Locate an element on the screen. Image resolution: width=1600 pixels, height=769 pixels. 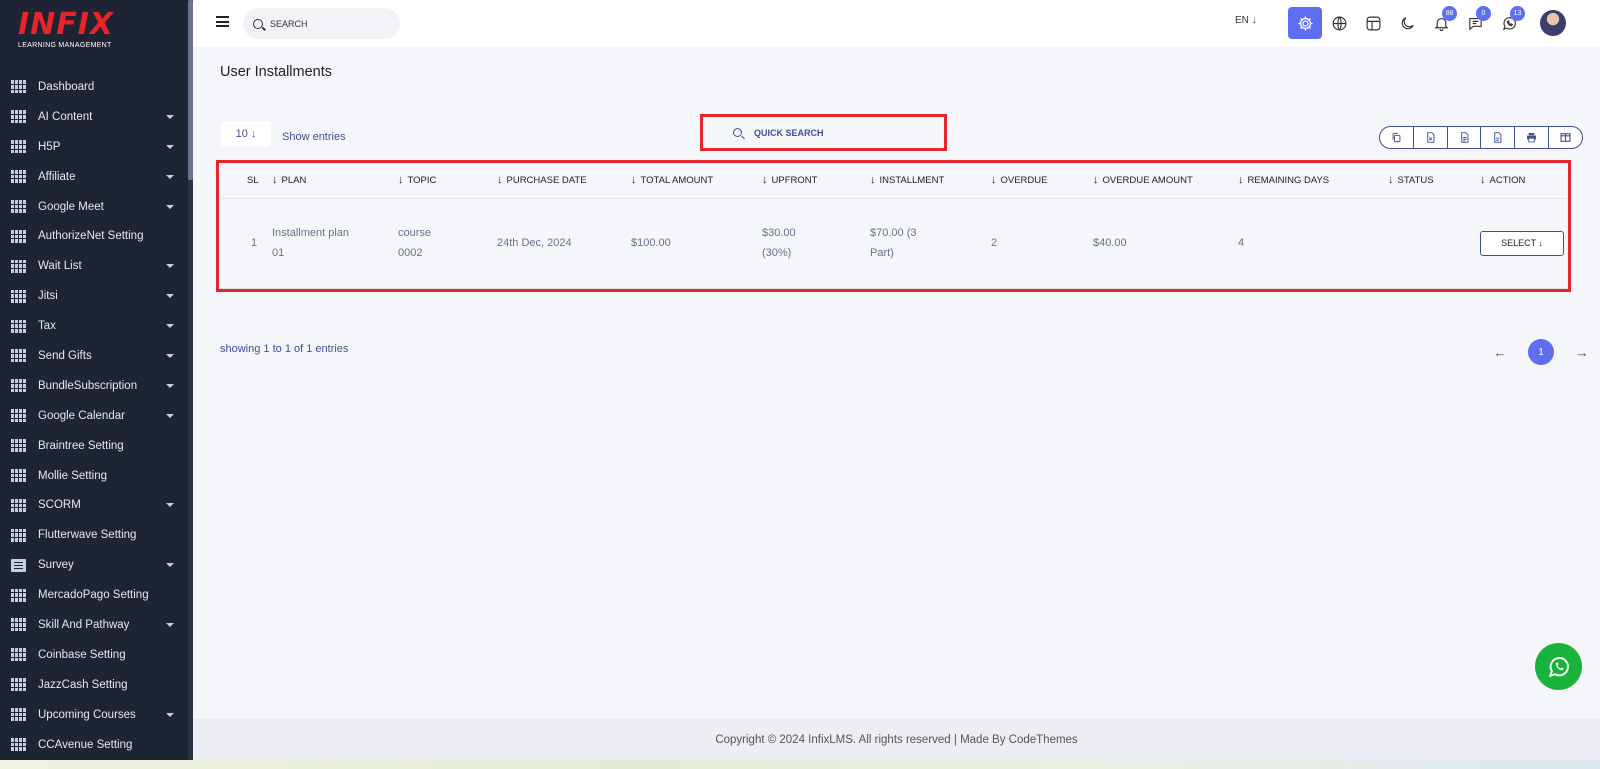
sidebar-item-bundlesubscription: BundleSubscription is located at coordinates (94, 386).